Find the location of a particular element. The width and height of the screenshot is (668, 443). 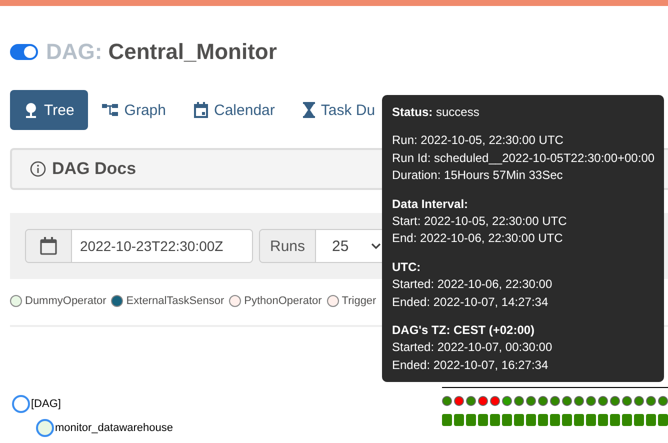

view-tab: Graph is located at coordinates (134, 110).